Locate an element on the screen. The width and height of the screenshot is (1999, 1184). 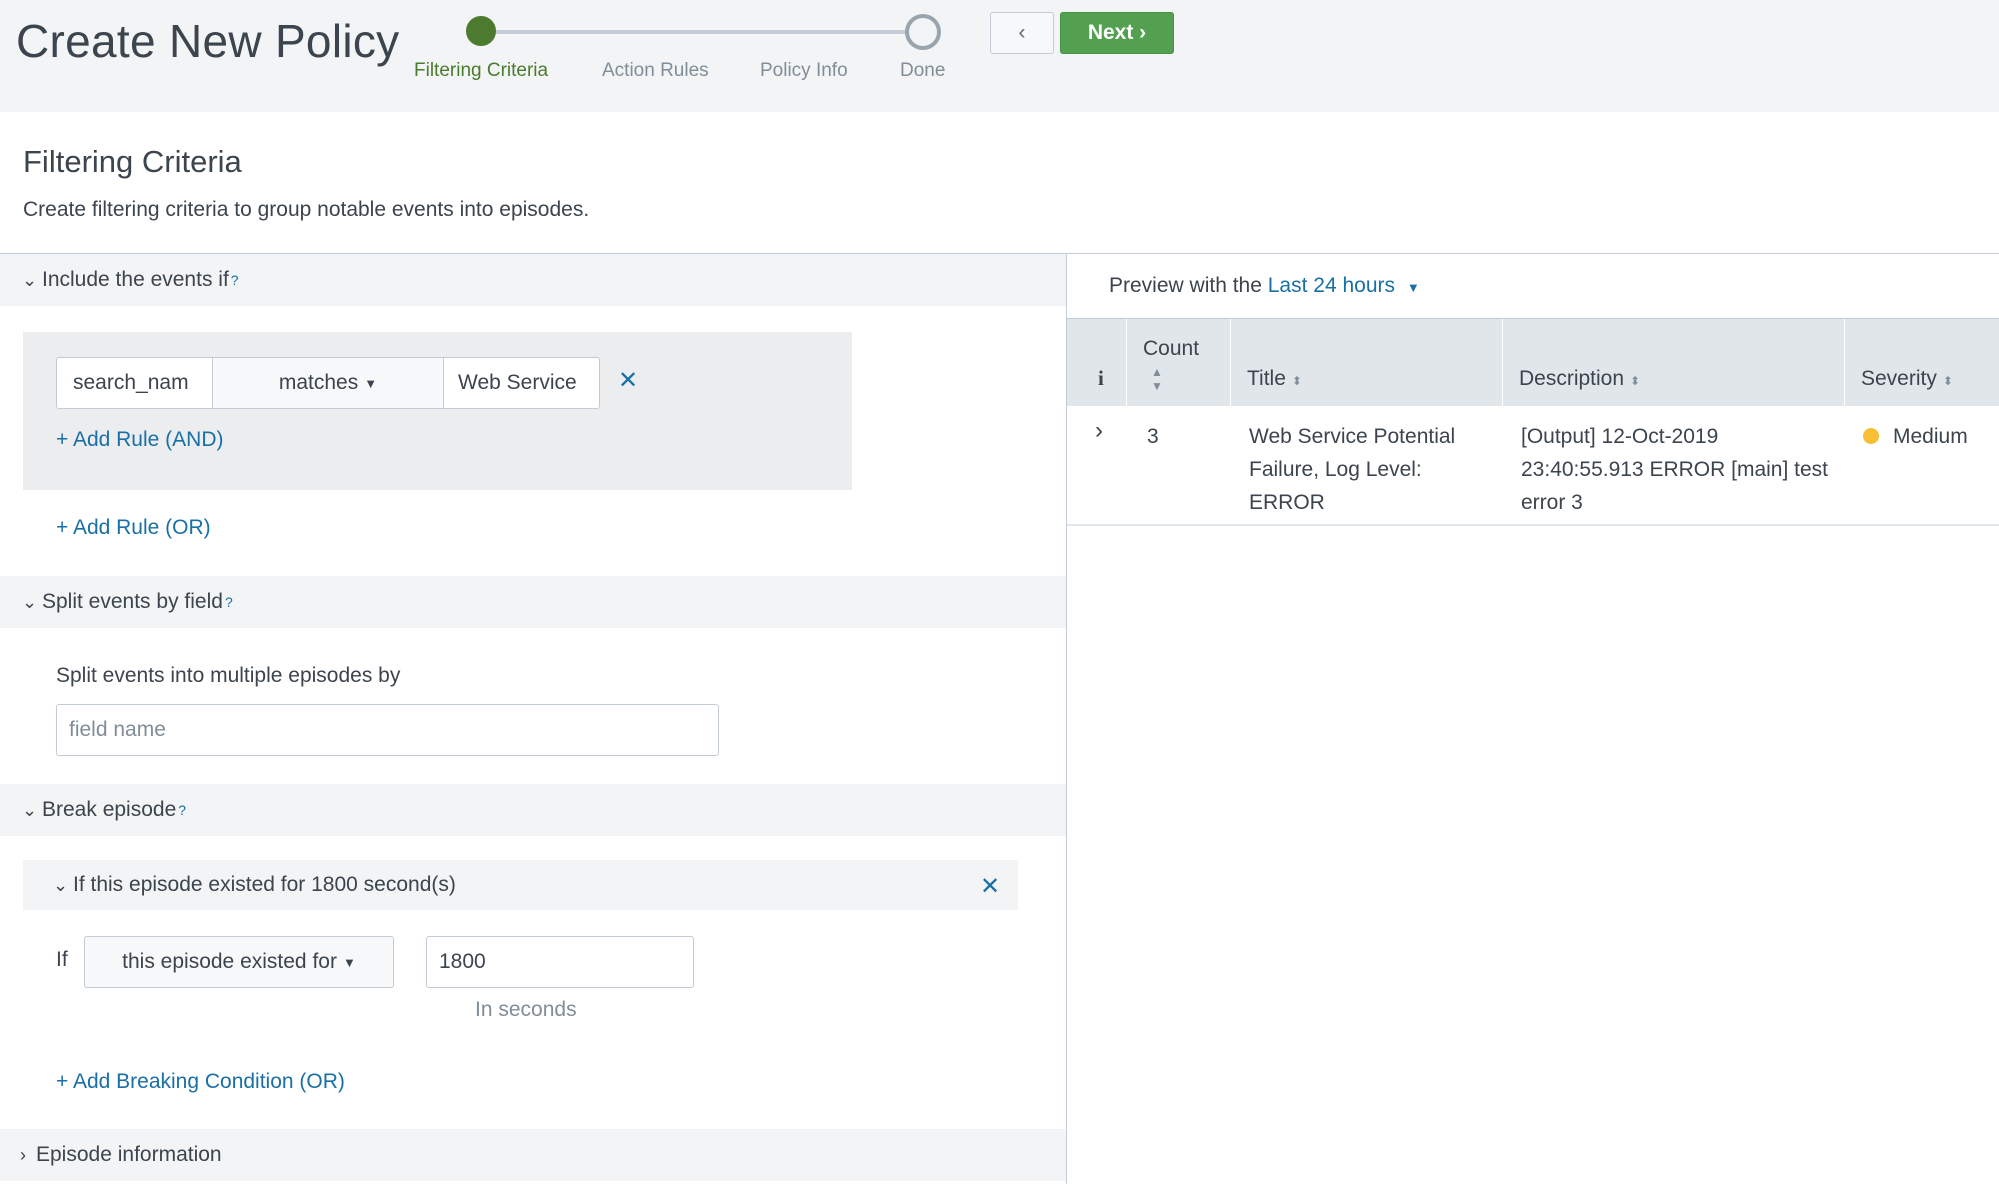
next-button: Next › is located at coordinates (1117, 33).